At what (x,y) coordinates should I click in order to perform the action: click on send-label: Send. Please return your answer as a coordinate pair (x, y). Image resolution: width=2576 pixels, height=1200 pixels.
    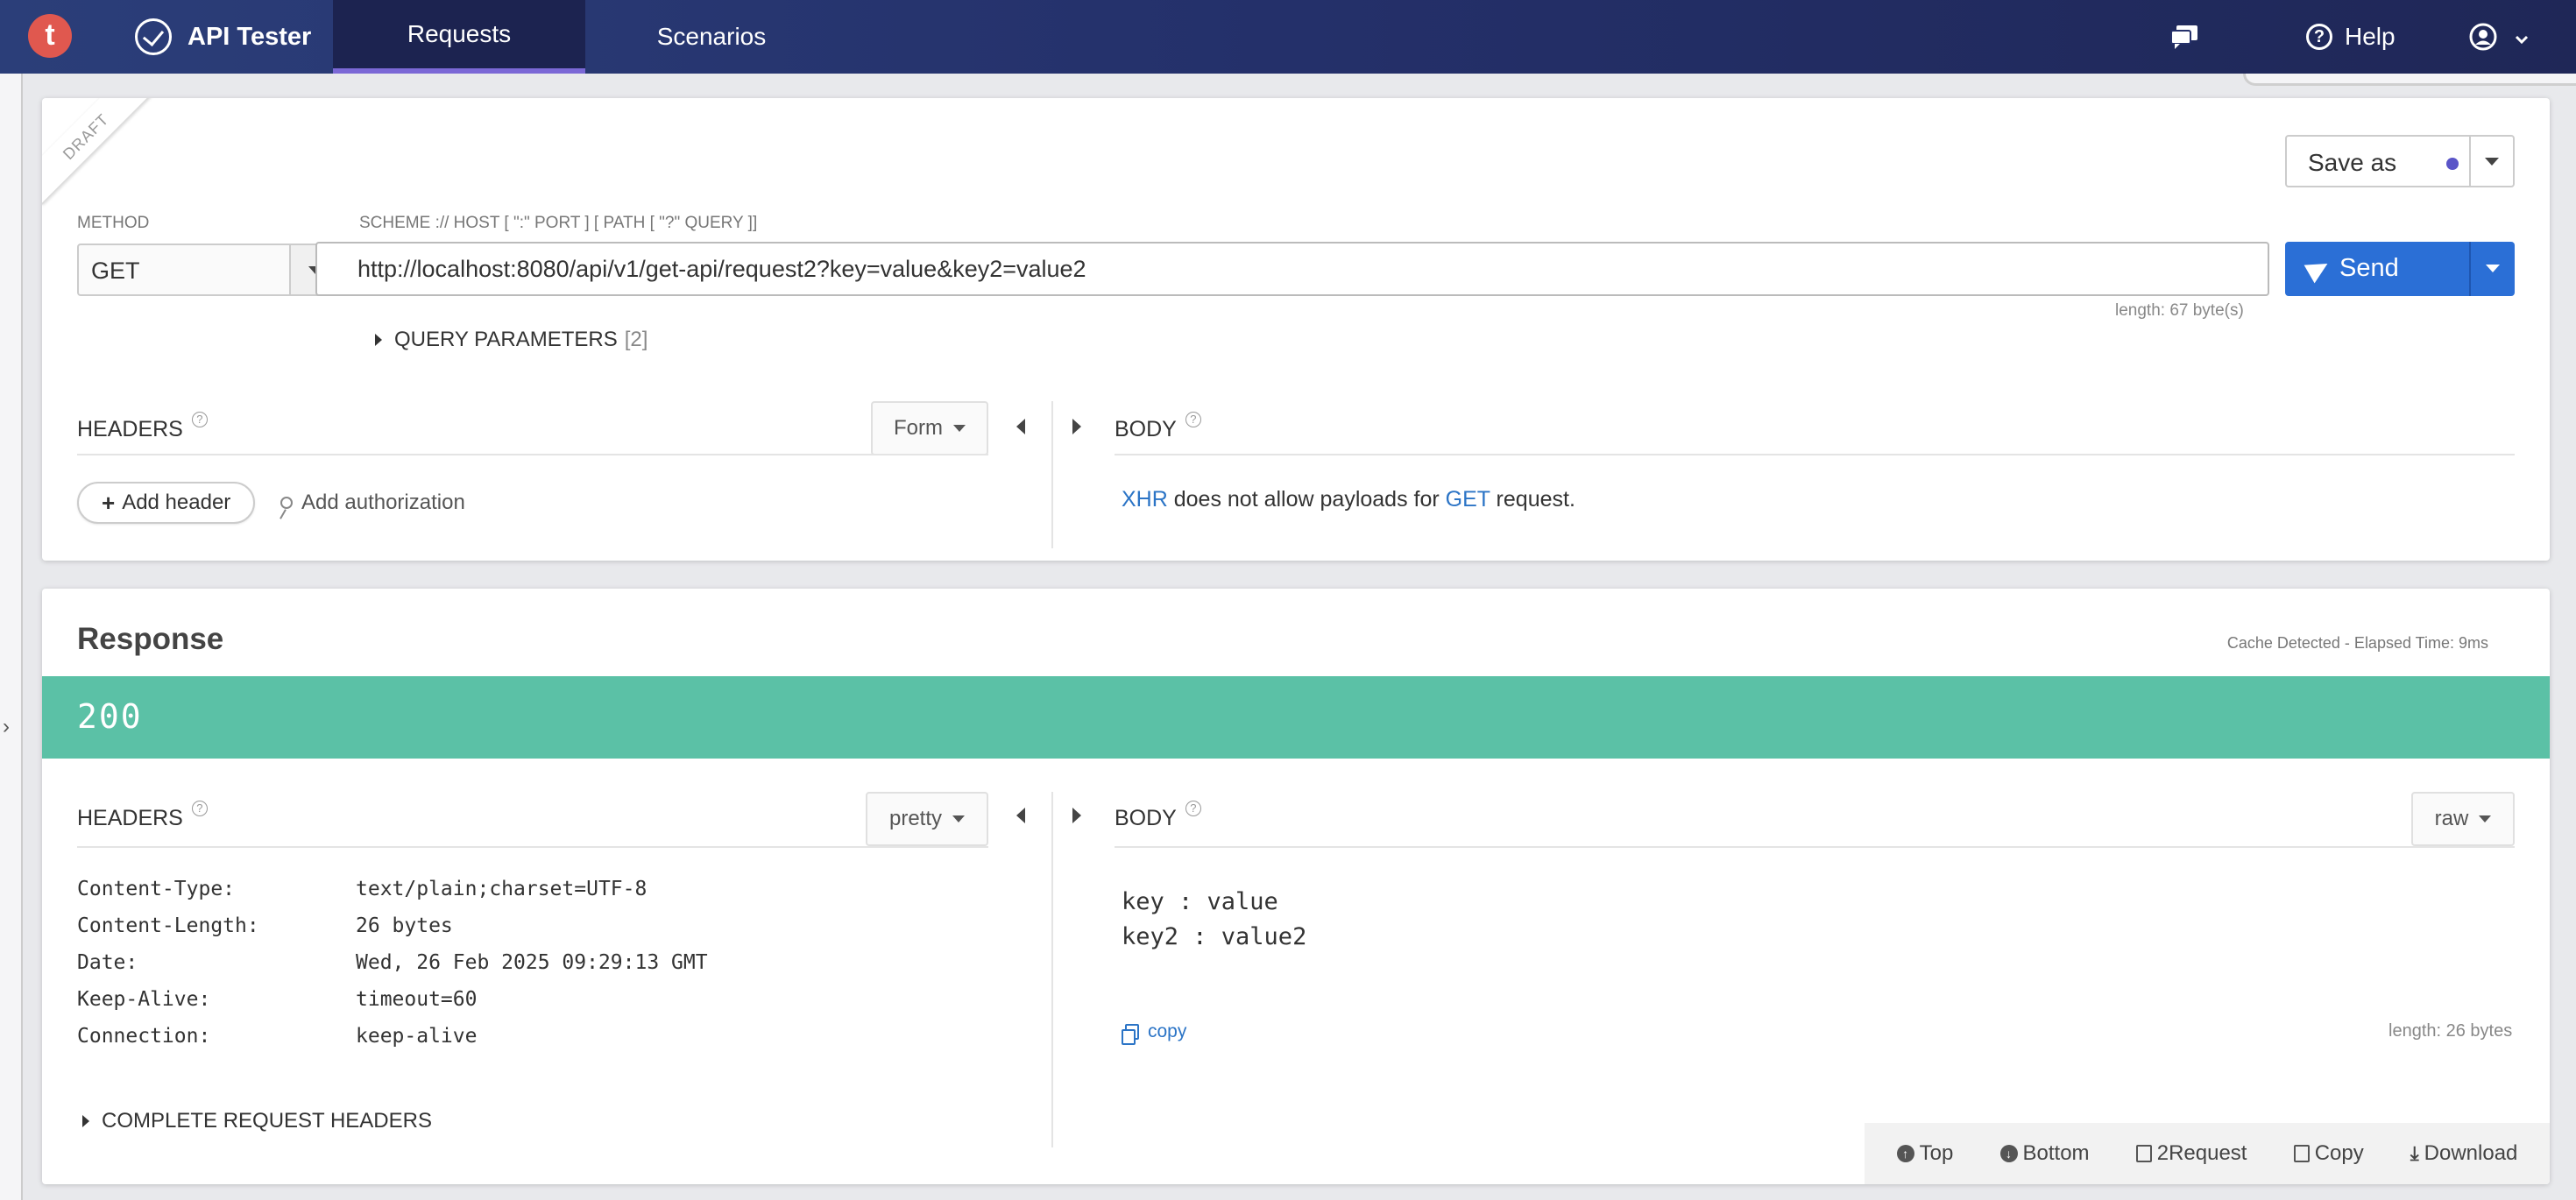
    Looking at the image, I should click on (2369, 268).